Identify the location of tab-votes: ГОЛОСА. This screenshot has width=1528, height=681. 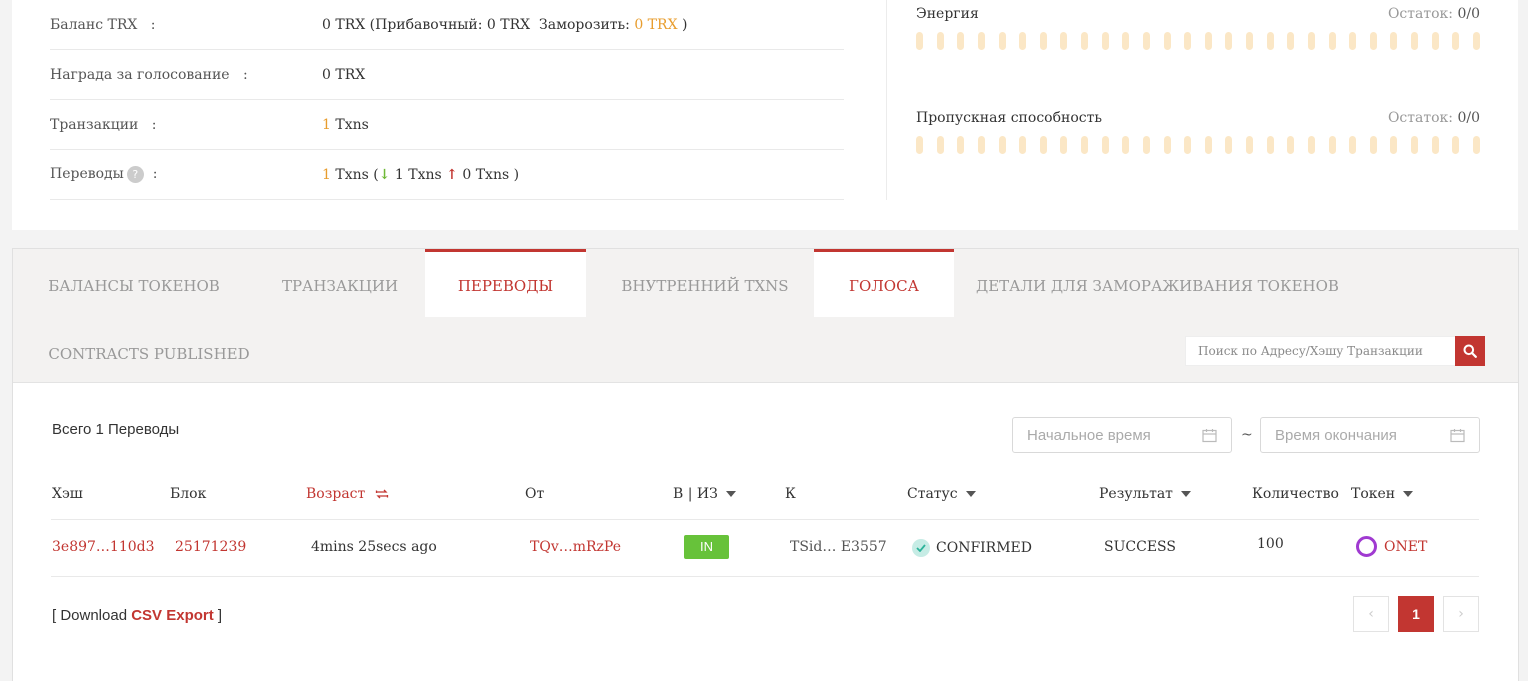
(884, 283).